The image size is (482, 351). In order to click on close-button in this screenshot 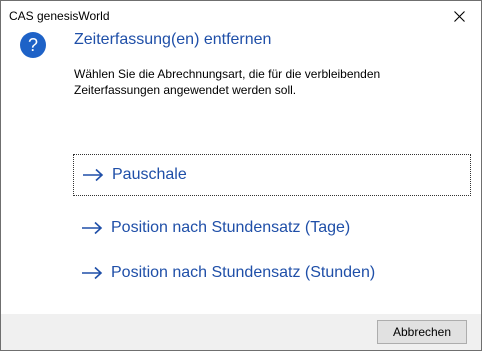, I will do `click(459, 16)`.